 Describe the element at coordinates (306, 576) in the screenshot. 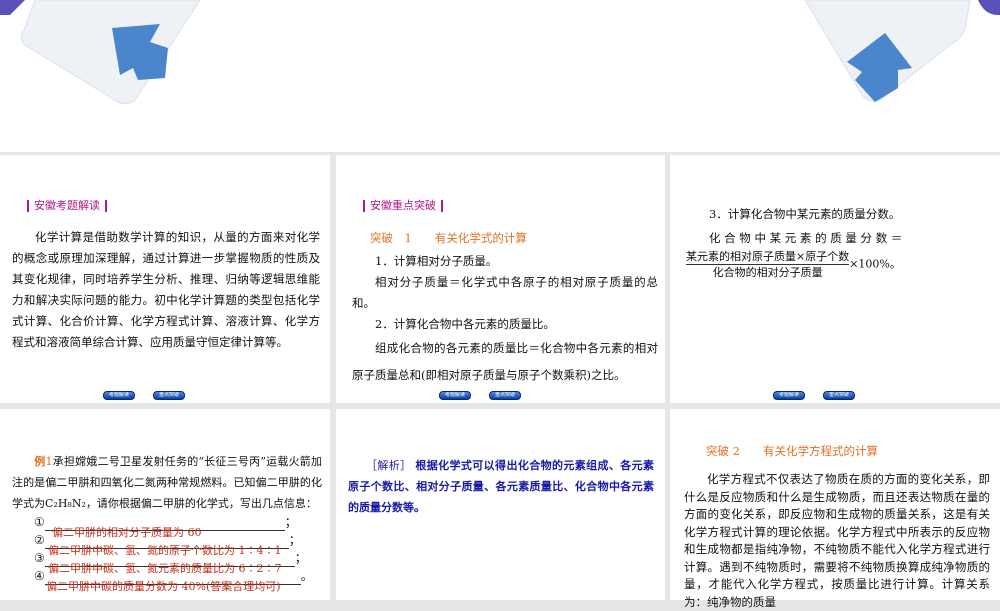

I see `blank-end: 。` at that location.